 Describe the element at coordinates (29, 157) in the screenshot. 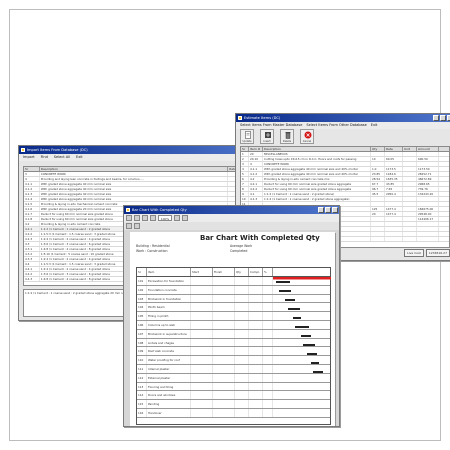

I see `menu-import: Import` at that location.